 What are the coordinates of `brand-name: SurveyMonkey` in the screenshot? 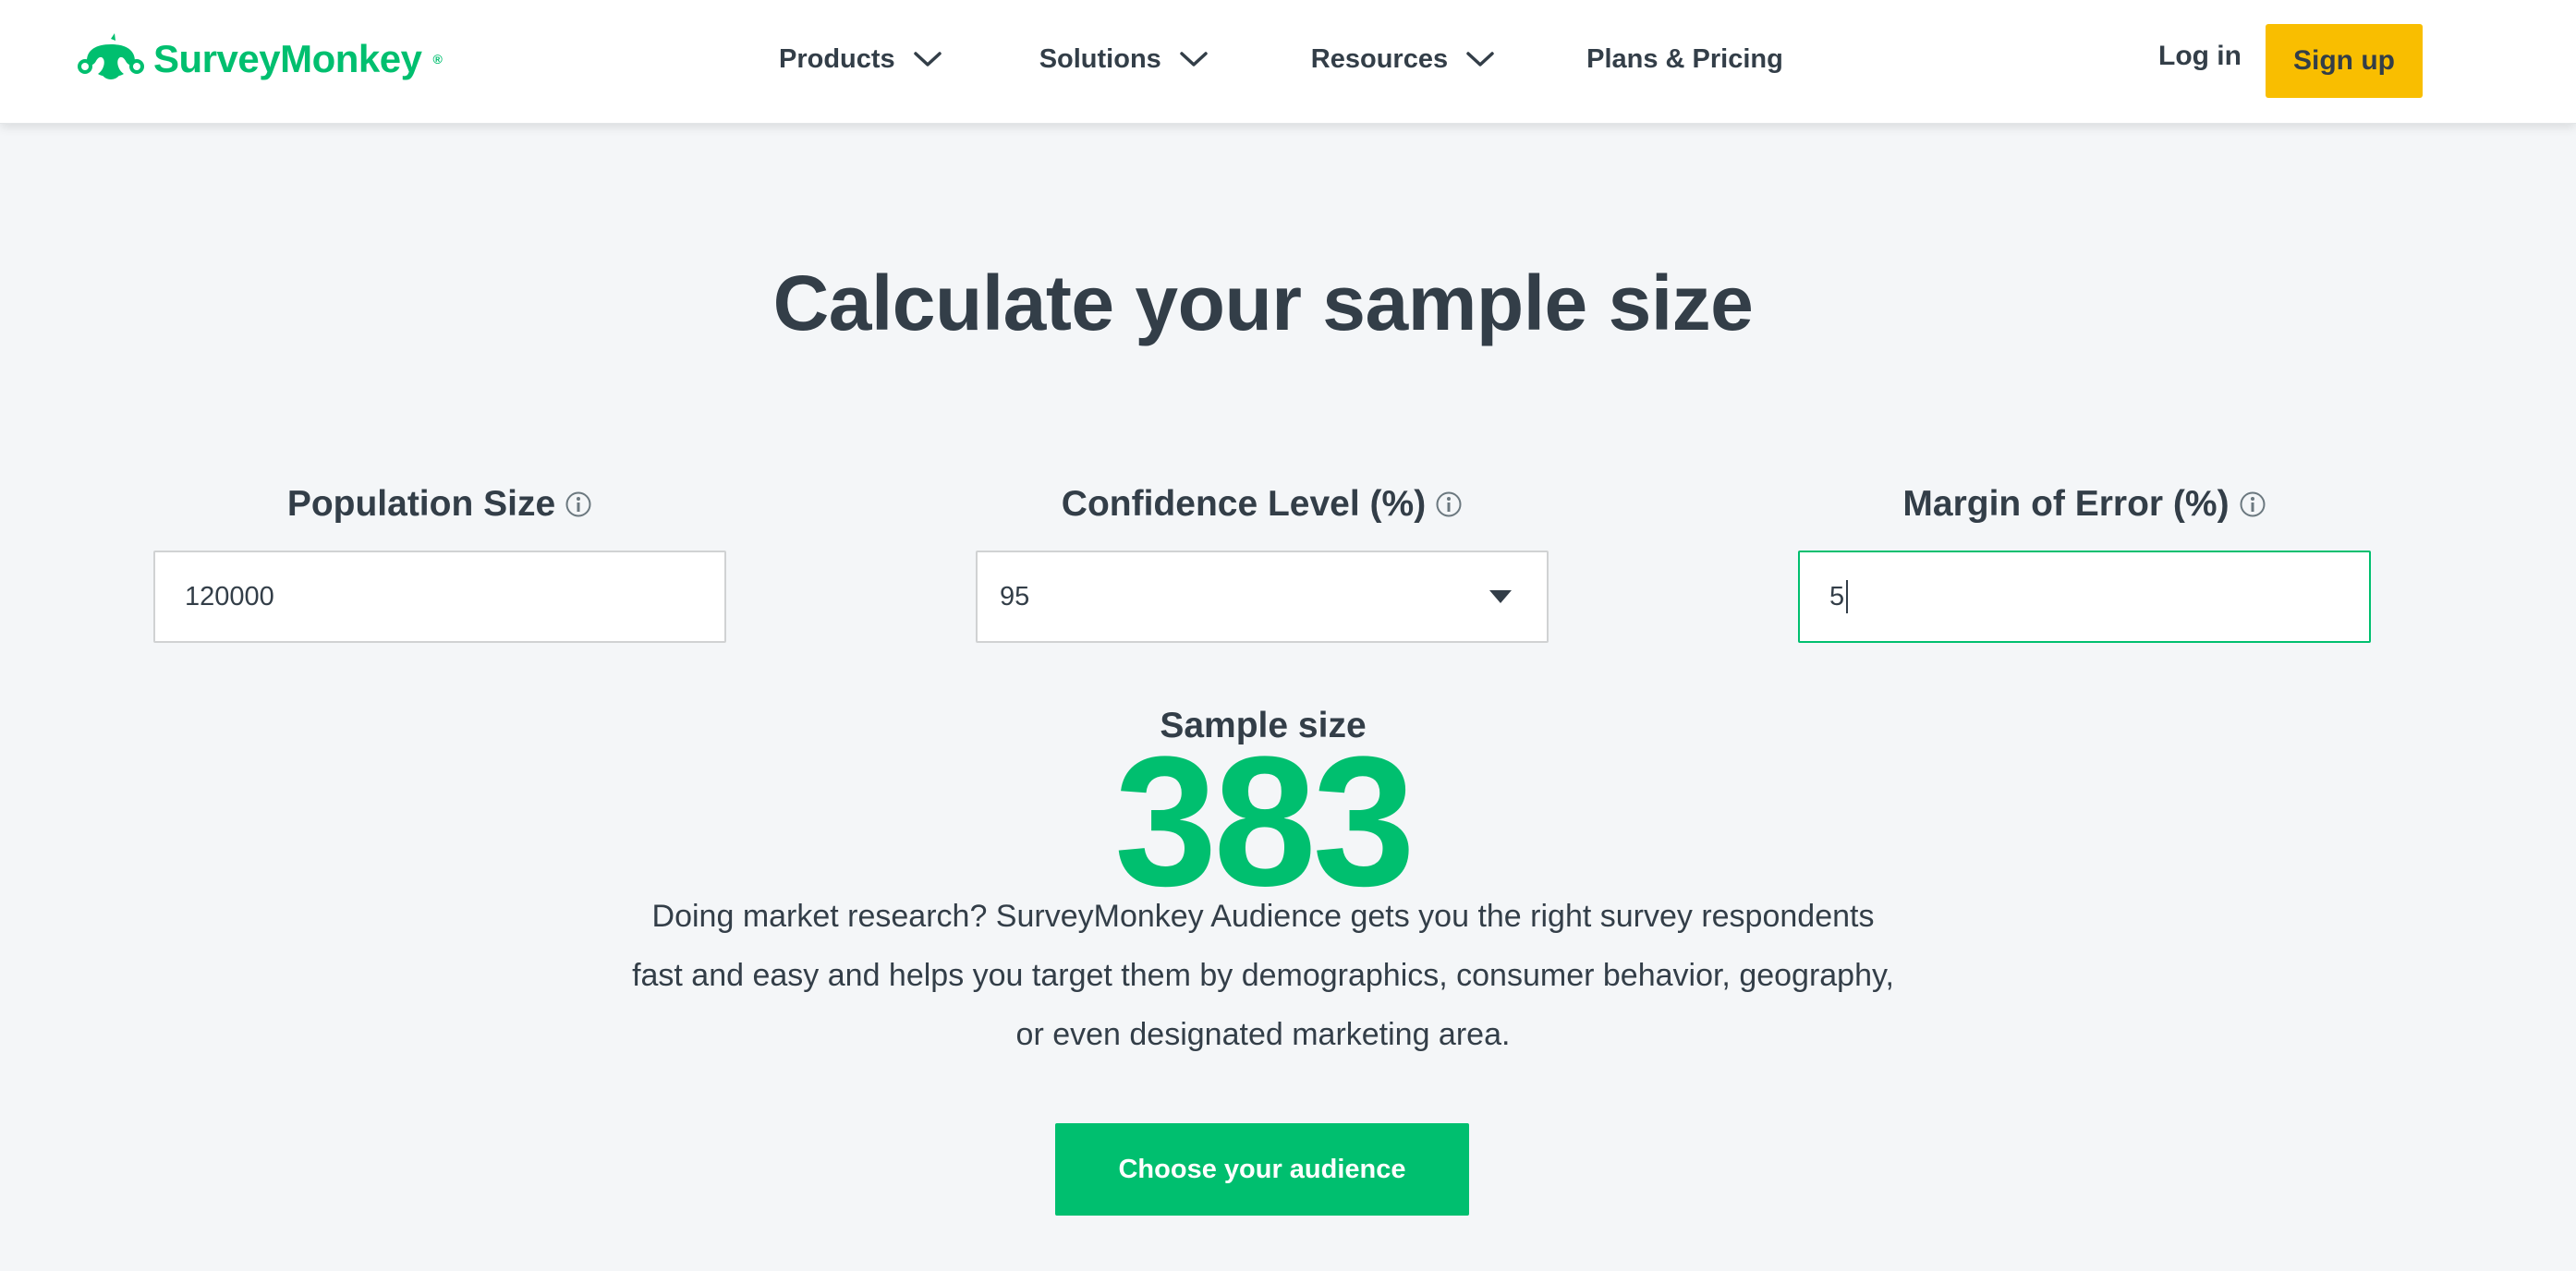 It's located at (287, 58).